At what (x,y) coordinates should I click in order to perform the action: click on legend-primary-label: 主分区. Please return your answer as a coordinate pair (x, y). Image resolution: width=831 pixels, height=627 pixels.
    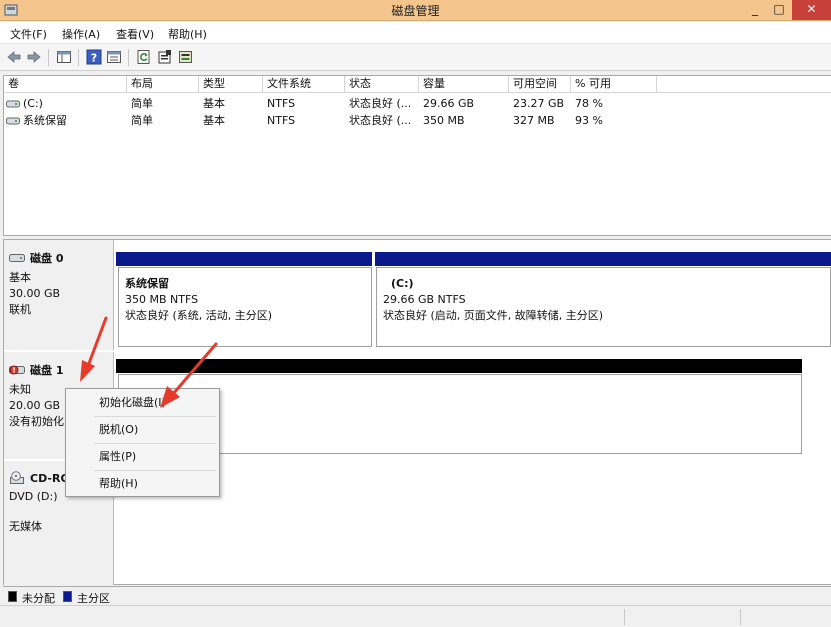
    Looking at the image, I should click on (93, 598).